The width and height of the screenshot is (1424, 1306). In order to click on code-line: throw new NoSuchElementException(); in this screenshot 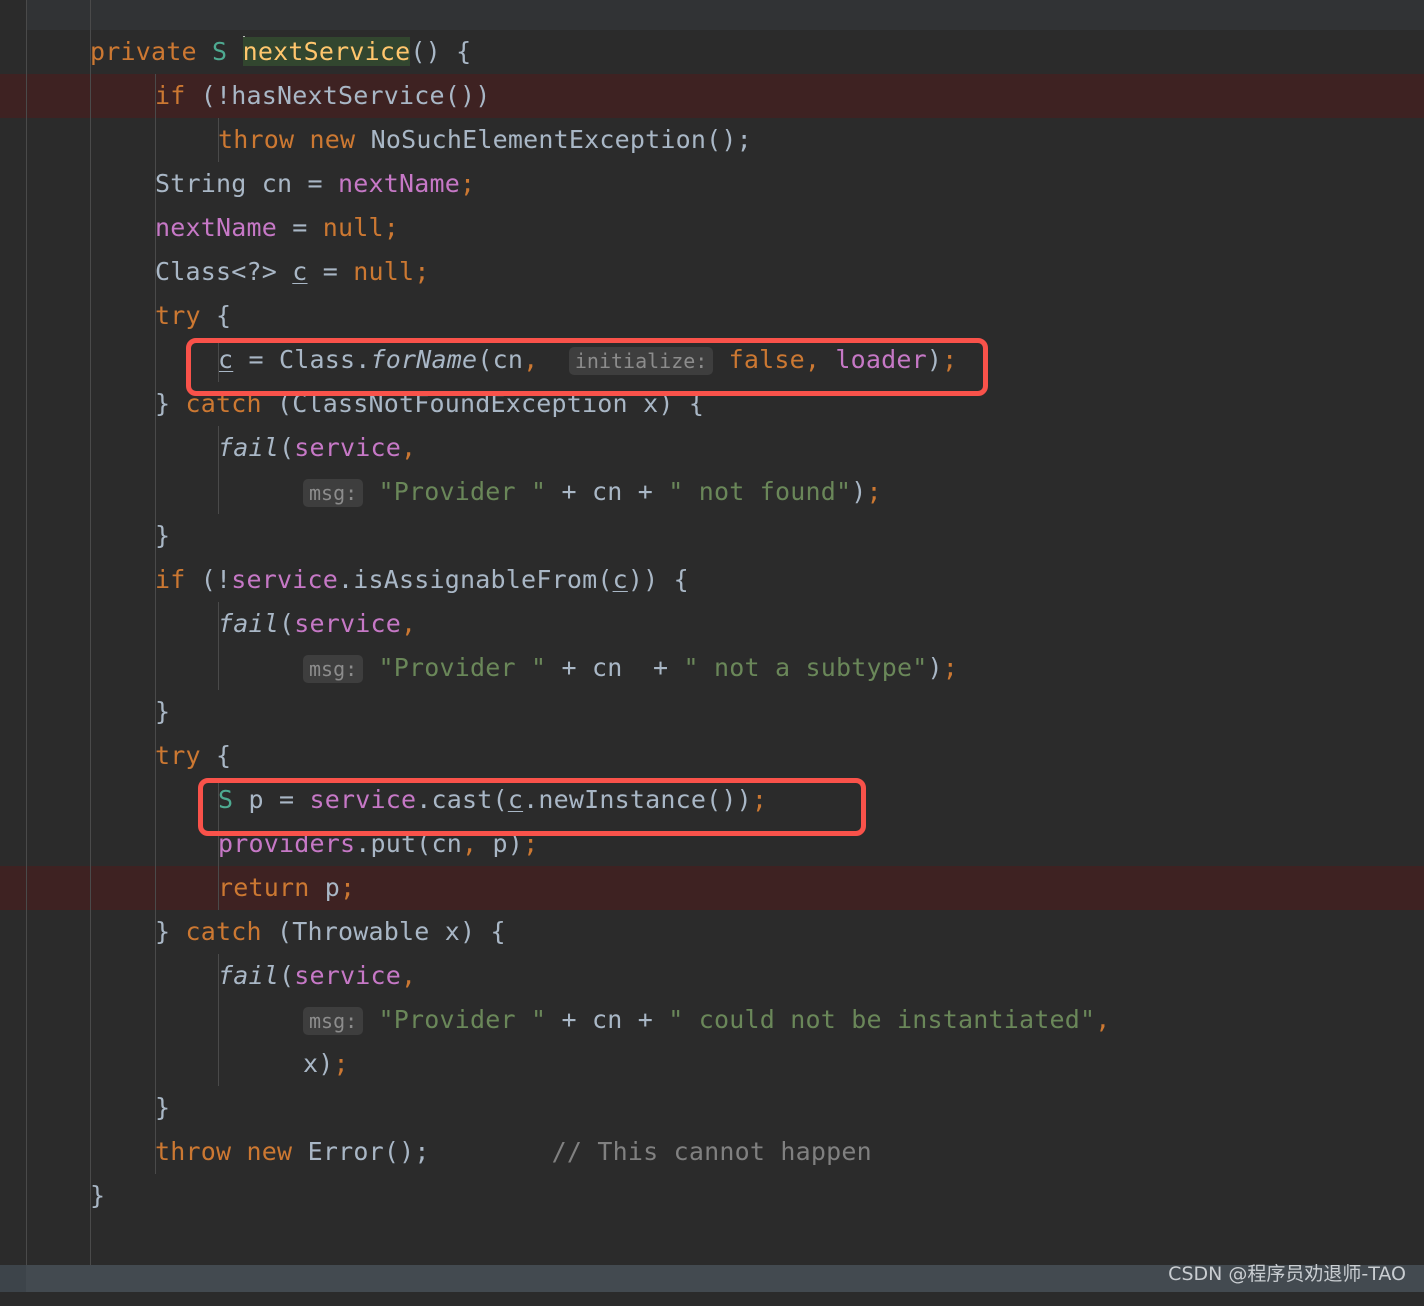, I will do `click(712, 140)`.